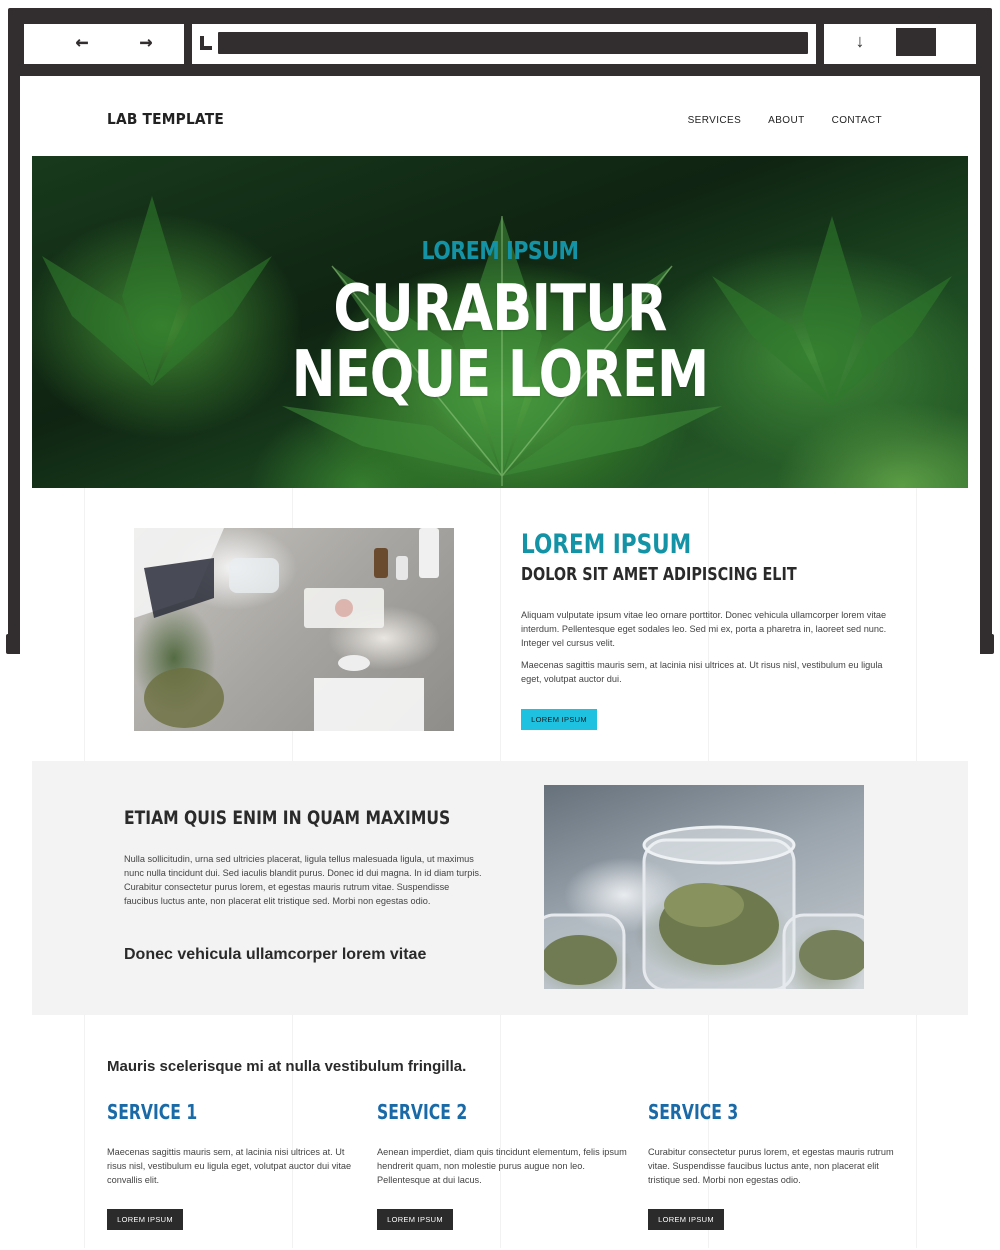  What do you see at coordinates (165, 119) in the screenshot?
I see `site-logo: LAB TEMPLATE` at bounding box center [165, 119].